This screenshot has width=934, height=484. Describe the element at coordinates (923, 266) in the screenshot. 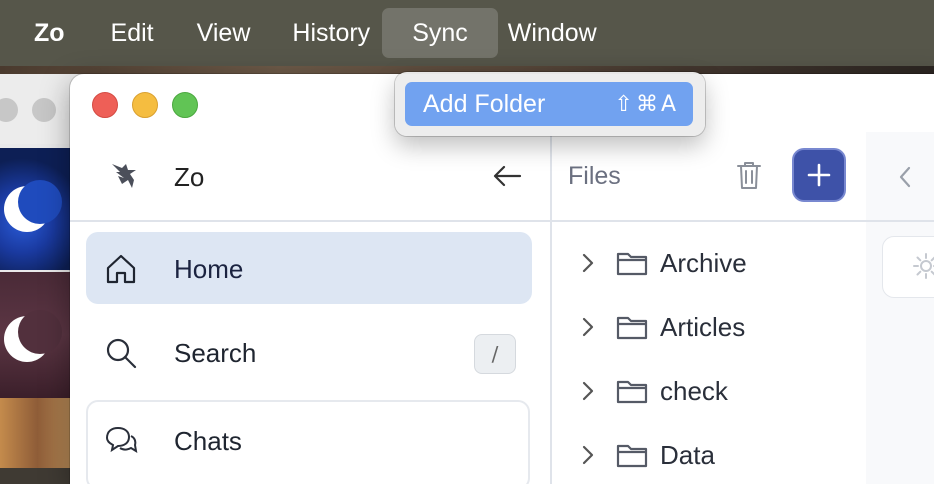

I see `gear-icon` at that location.